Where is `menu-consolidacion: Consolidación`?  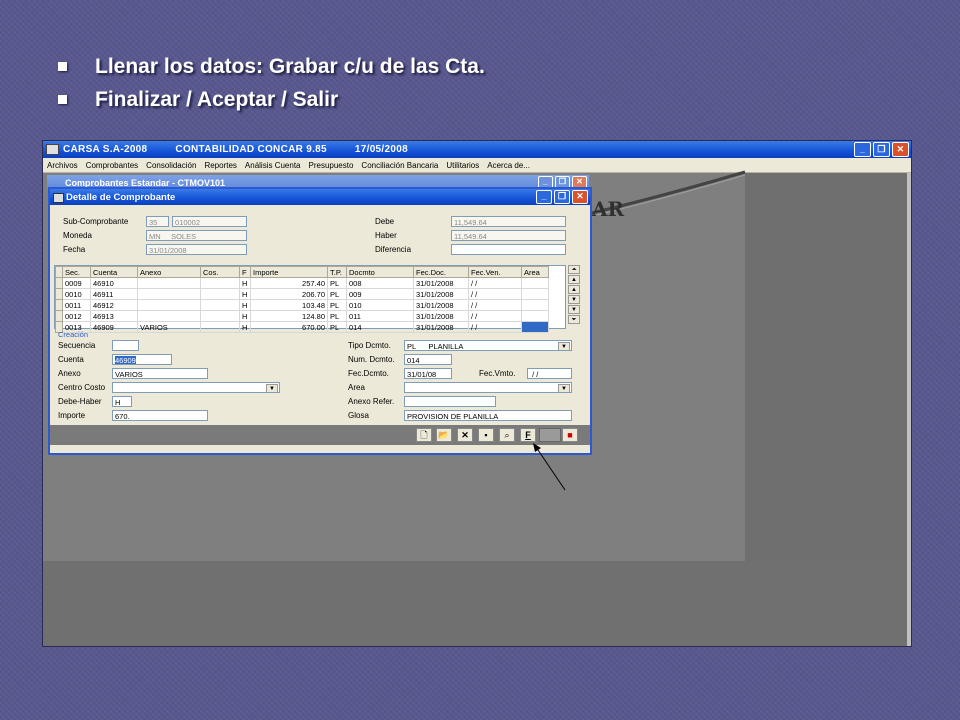
menu-consolidacion: Consolidación is located at coordinates (171, 165).